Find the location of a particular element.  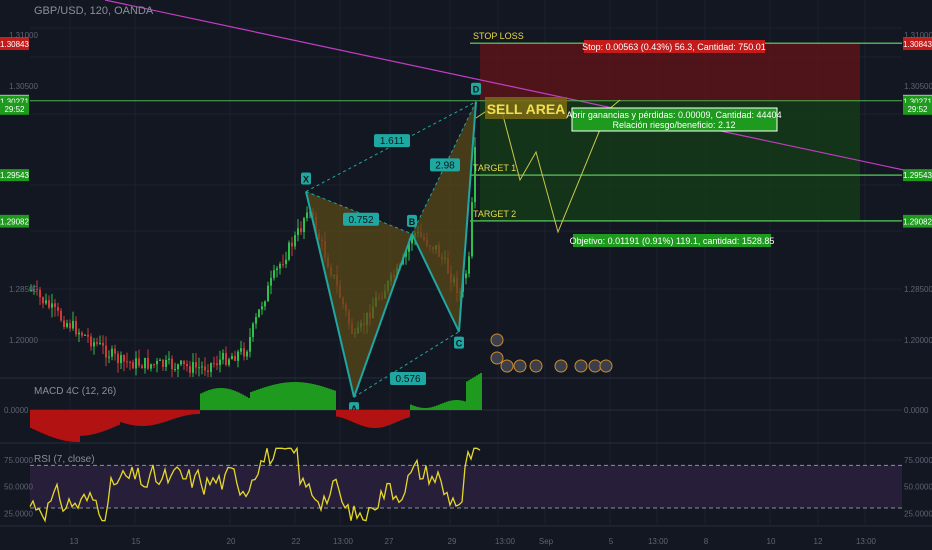

rsi-tick-left: 50.0000 is located at coordinates (18, 487).